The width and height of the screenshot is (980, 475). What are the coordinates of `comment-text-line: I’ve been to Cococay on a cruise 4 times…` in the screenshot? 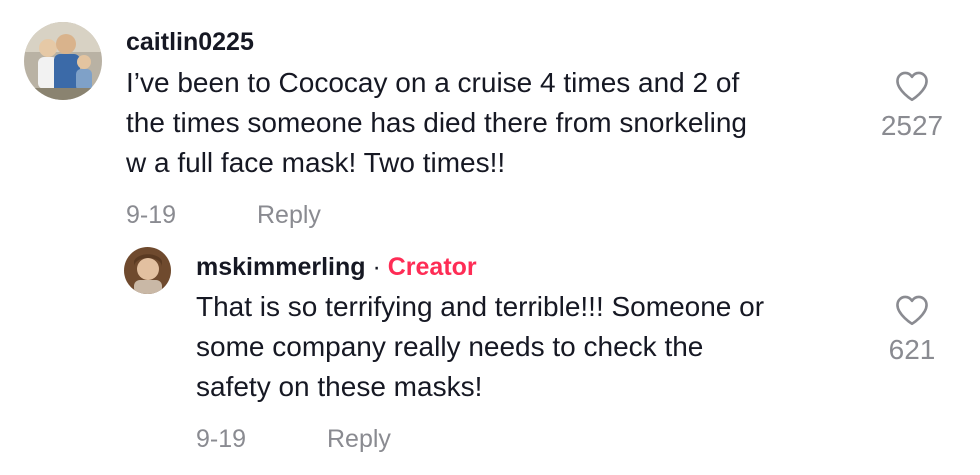 It's located at (433, 82).